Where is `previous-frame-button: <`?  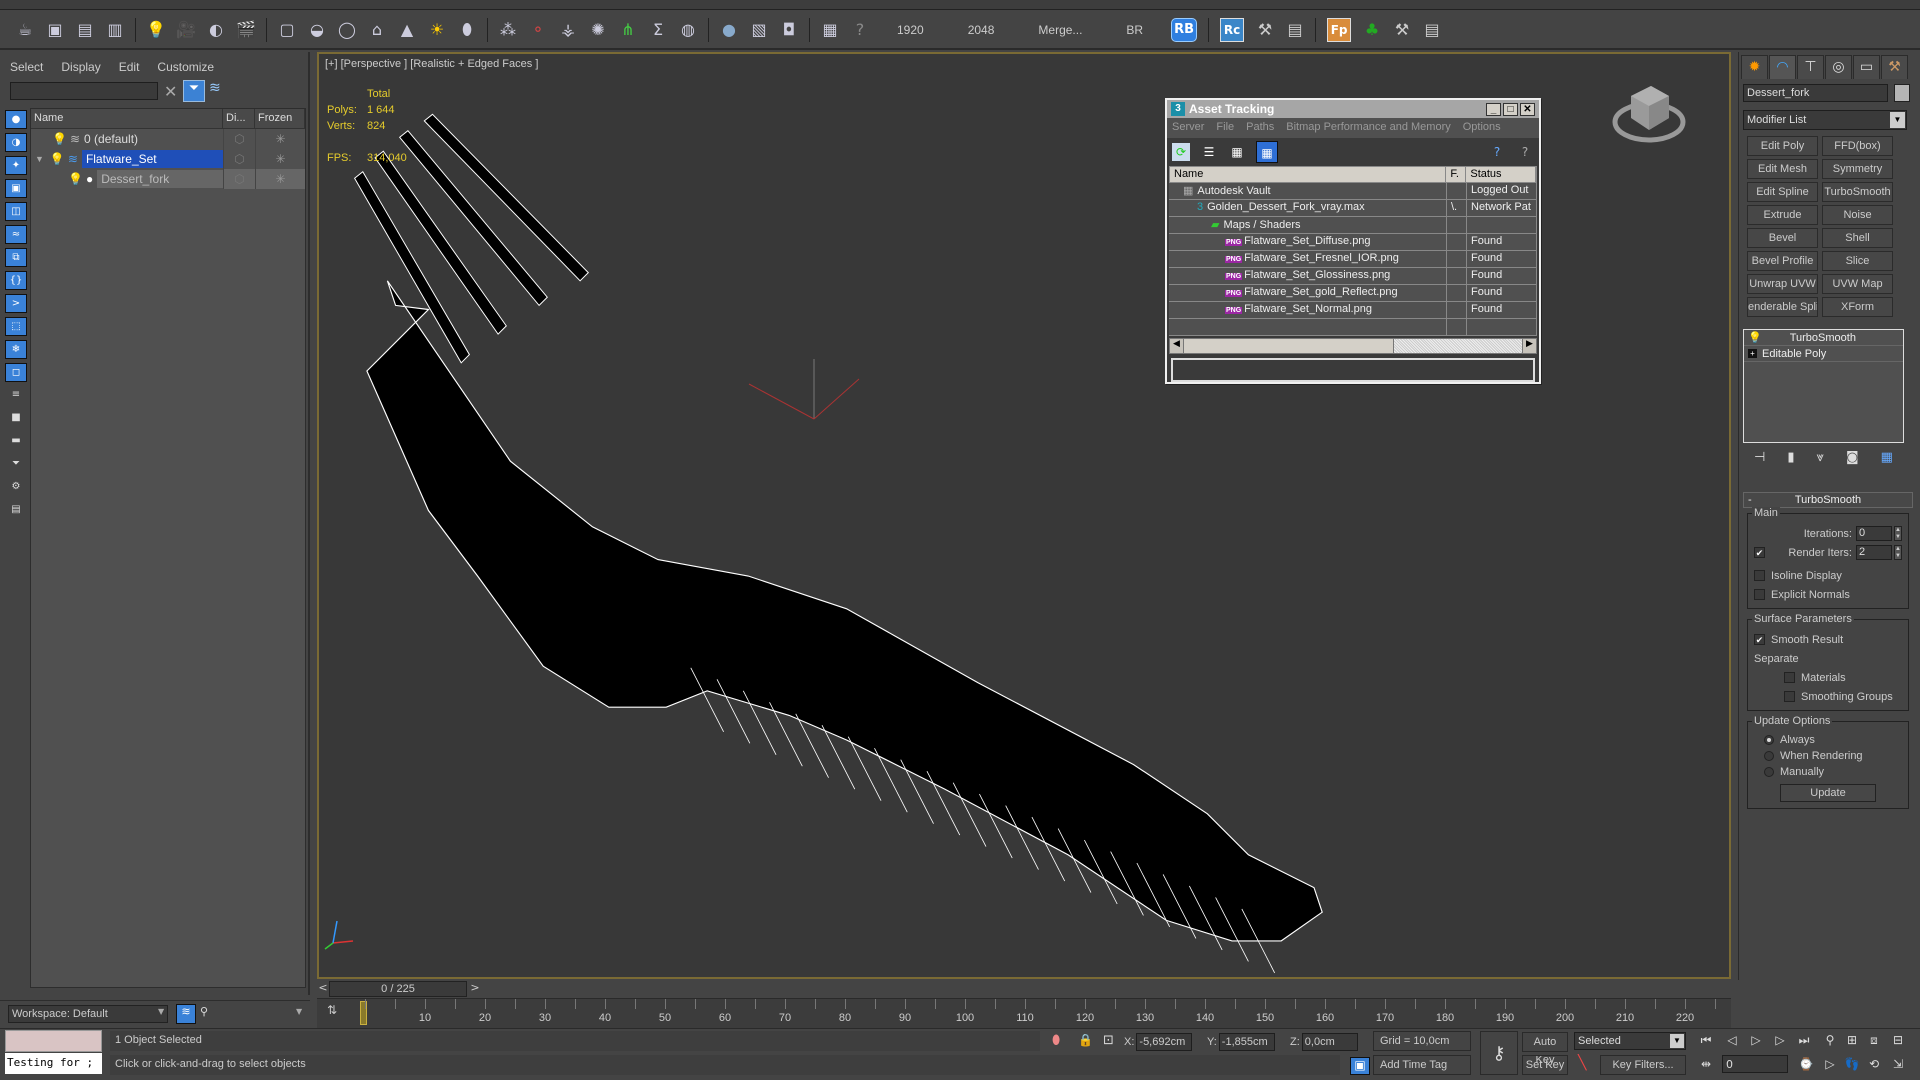
previous-frame-button: < is located at coordinates (323, 989).